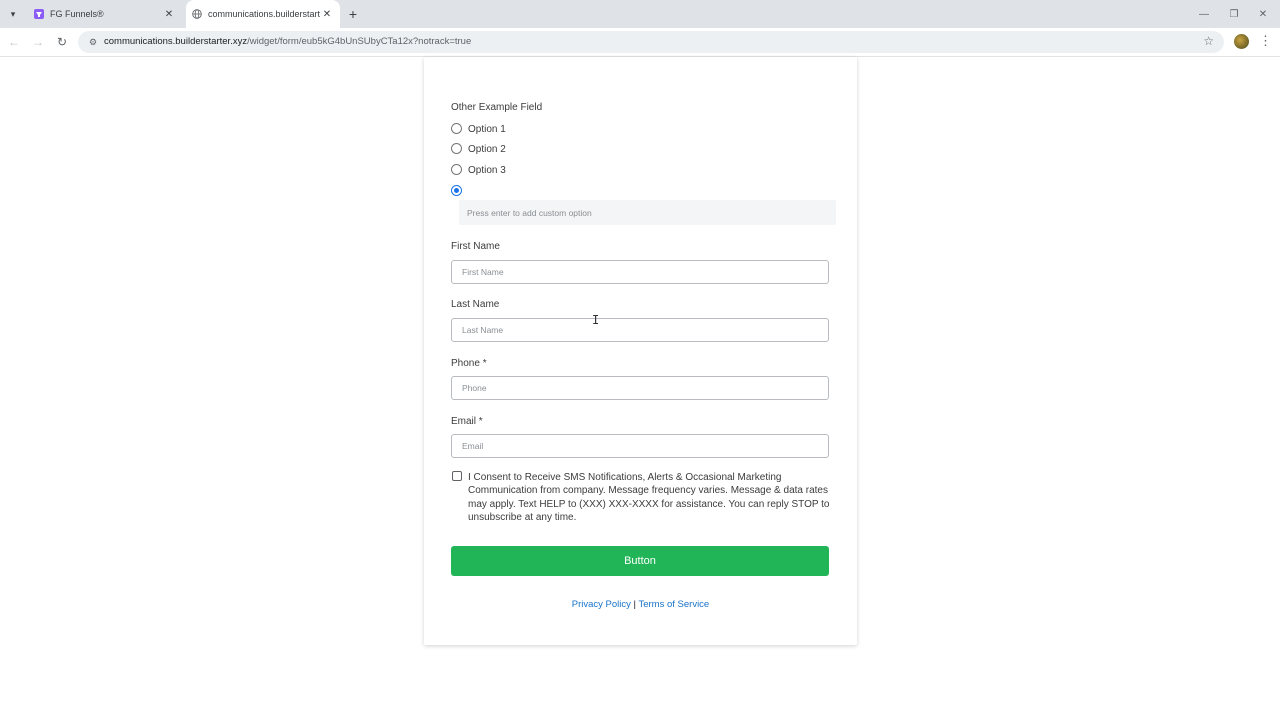 The image size is (1280, 720). I want to click on tab-title: FG Funnels®, so click(77, 14).